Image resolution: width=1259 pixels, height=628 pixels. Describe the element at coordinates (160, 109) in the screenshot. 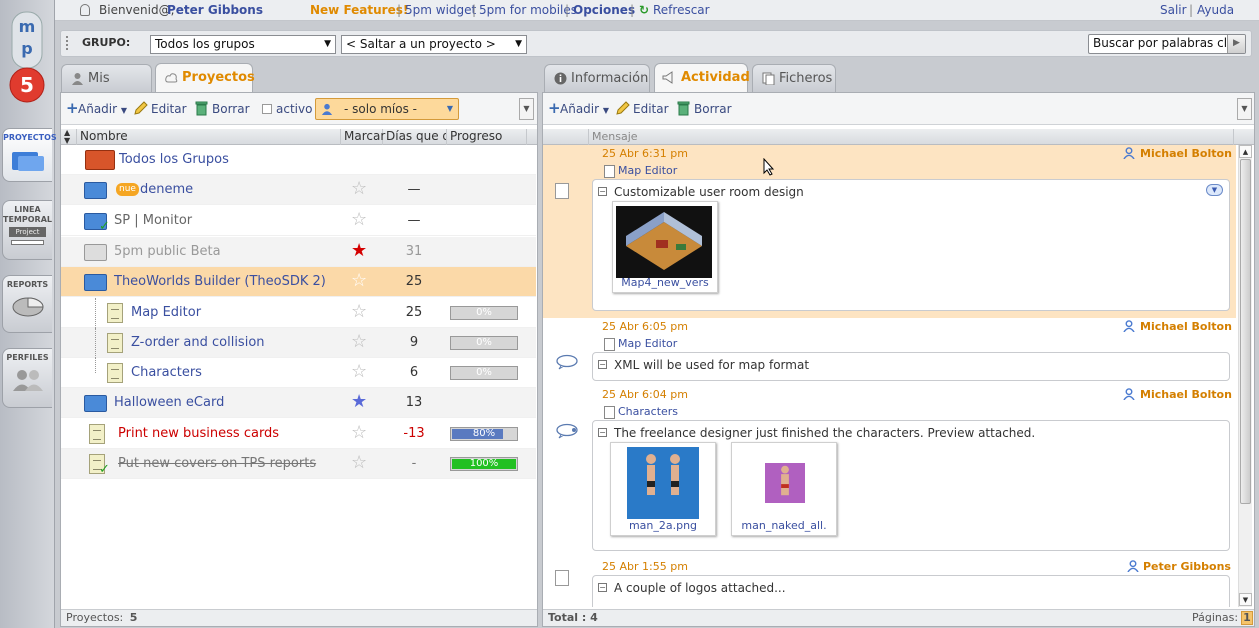

I see `edit-button: Editar` at that location.